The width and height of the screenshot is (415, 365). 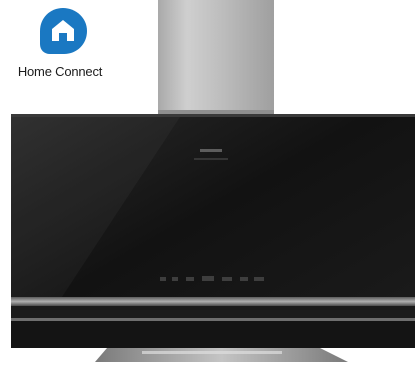 I want to click on home-connect-icon, so click(x=63, y=31).